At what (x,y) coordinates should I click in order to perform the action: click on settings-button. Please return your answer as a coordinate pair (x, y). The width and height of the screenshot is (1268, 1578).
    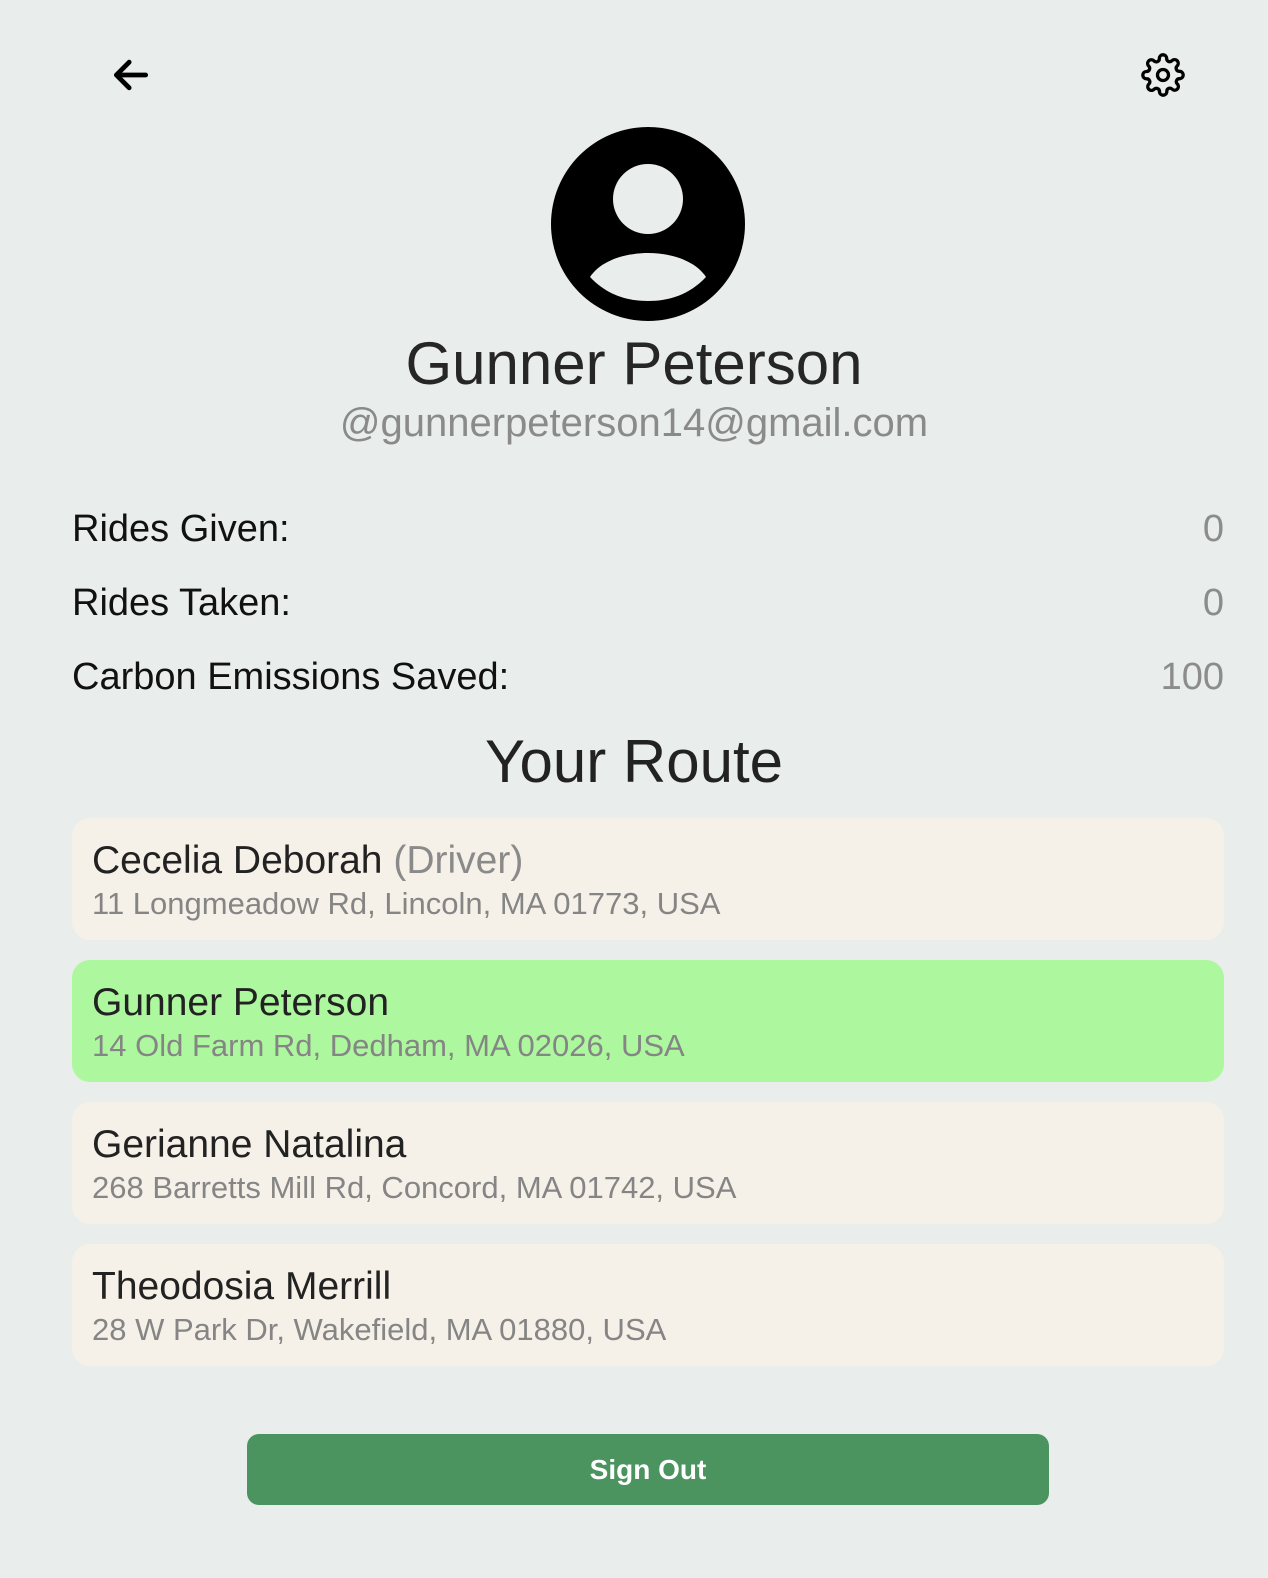
    Looking at the image, I should click on (1163, 75).